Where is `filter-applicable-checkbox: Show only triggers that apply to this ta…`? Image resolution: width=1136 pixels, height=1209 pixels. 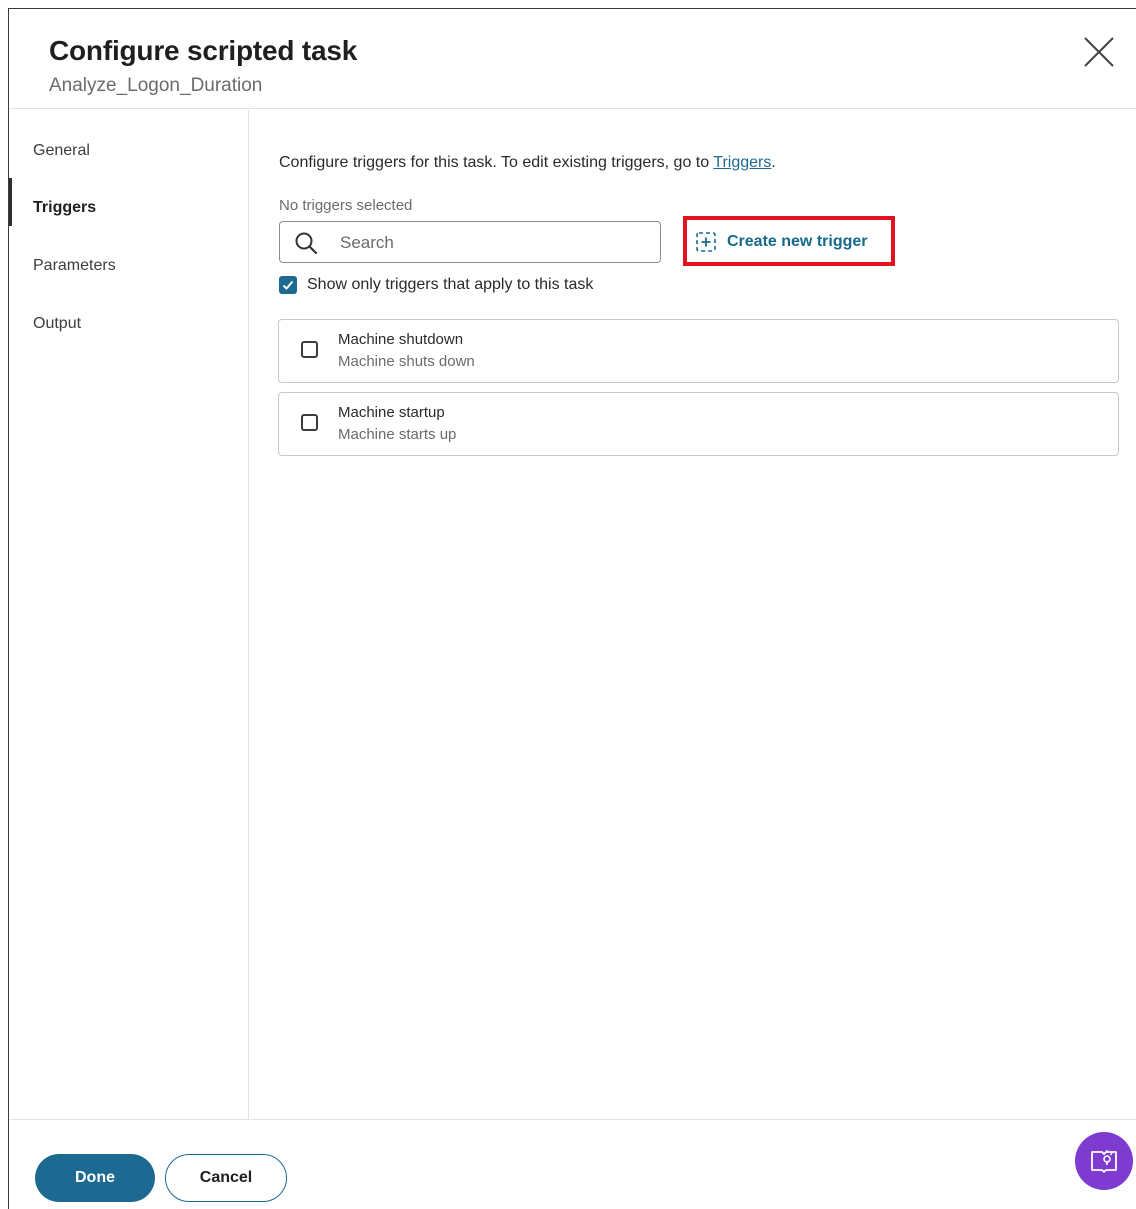
filter-applicable-checkbox: Show only triggers that apply to this ta… is located at coordinates (436, 285).